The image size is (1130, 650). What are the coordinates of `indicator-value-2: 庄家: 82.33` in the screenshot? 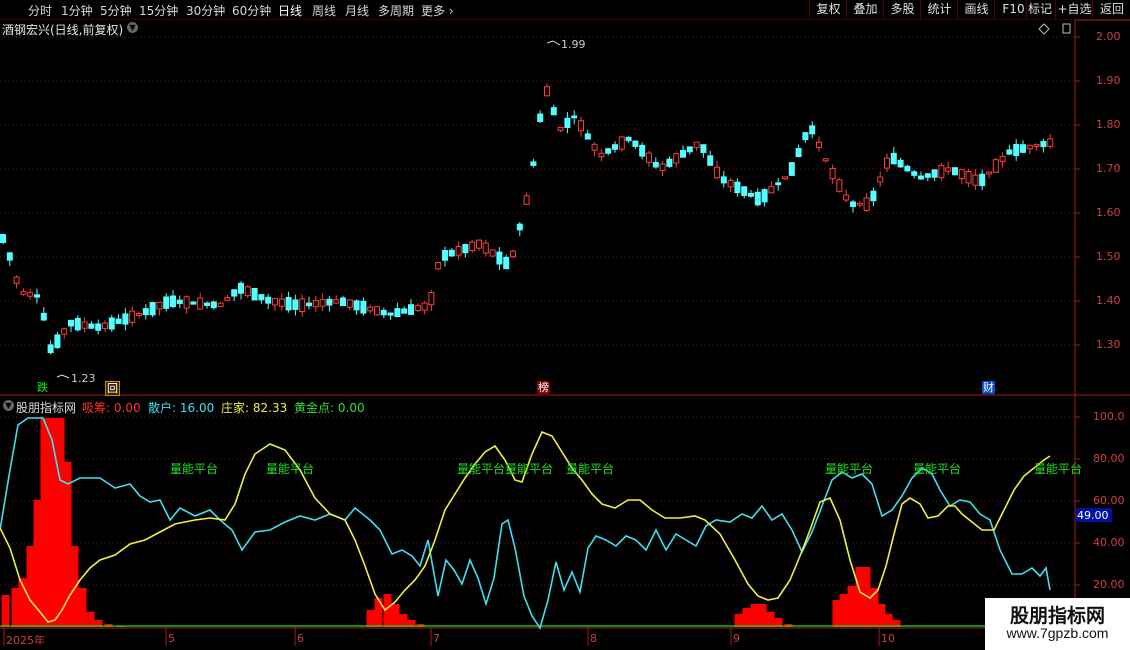 It's located at (254, 408).